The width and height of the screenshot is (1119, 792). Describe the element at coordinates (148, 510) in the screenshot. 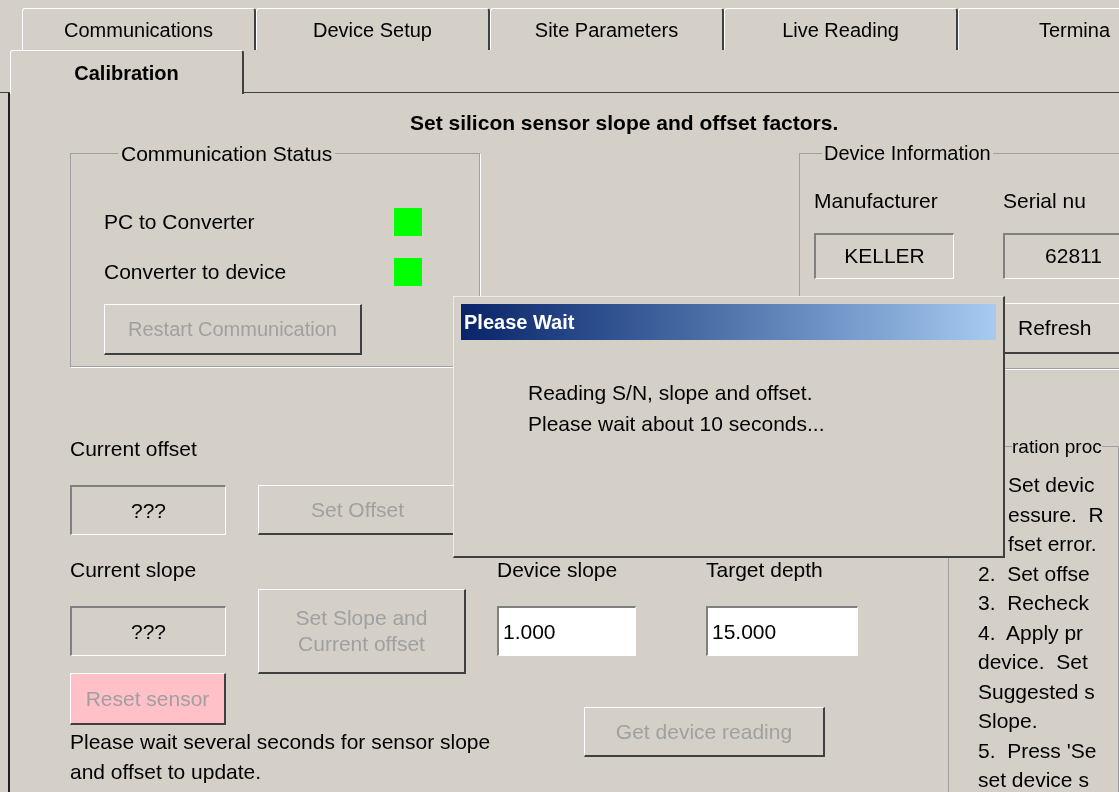

I see `offset-display: ???` at that location.